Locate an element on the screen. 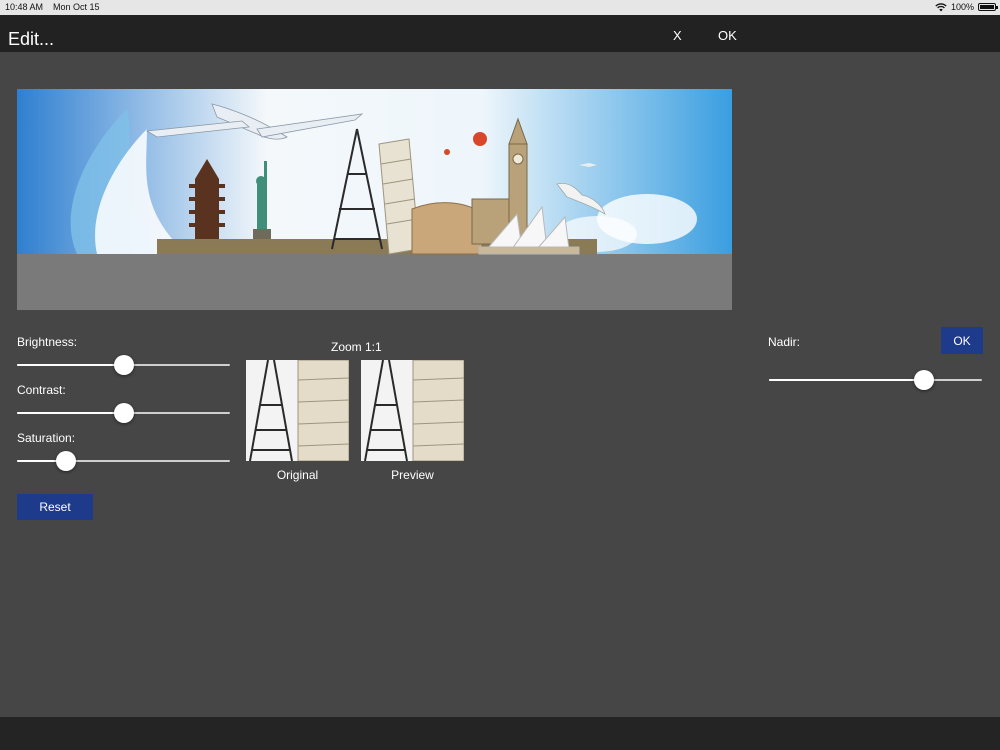  reset-button: Reset is located at coordinates (55, 507).